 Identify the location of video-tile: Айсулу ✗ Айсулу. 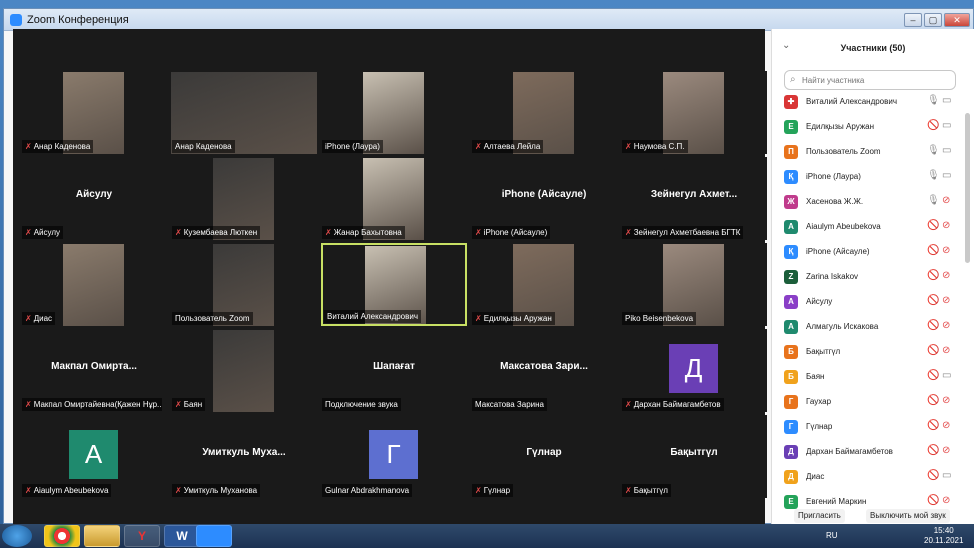
(94, 198).